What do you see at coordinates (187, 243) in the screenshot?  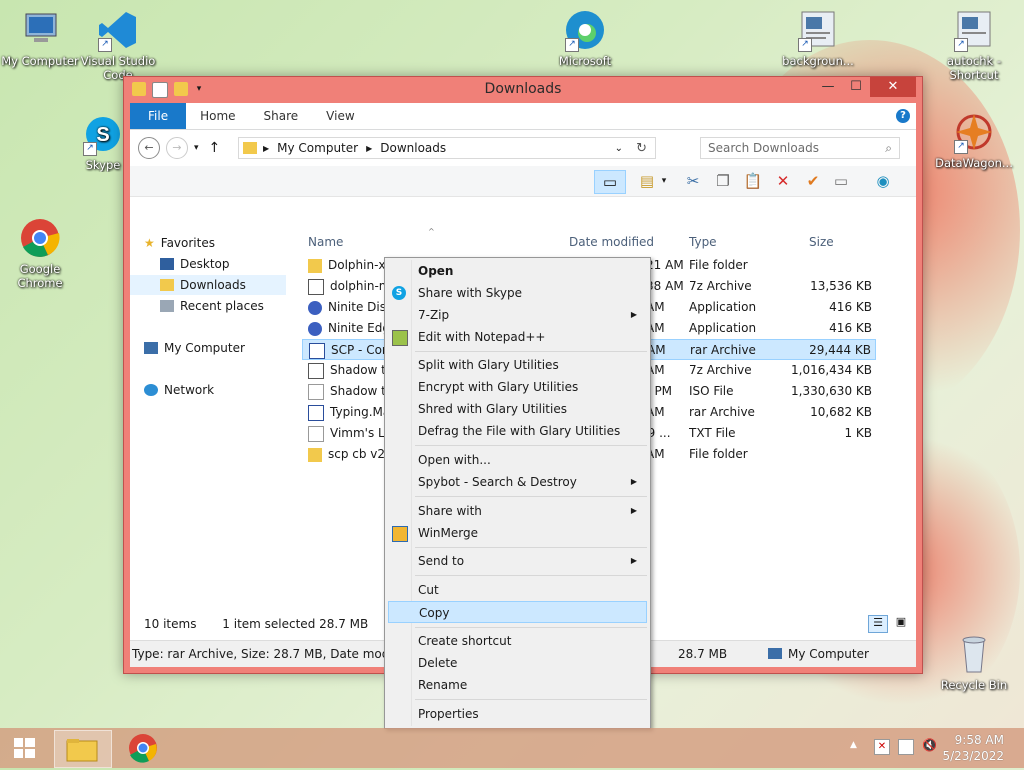 I see `nav-label: Favorites` at bounding box center [187, 243].